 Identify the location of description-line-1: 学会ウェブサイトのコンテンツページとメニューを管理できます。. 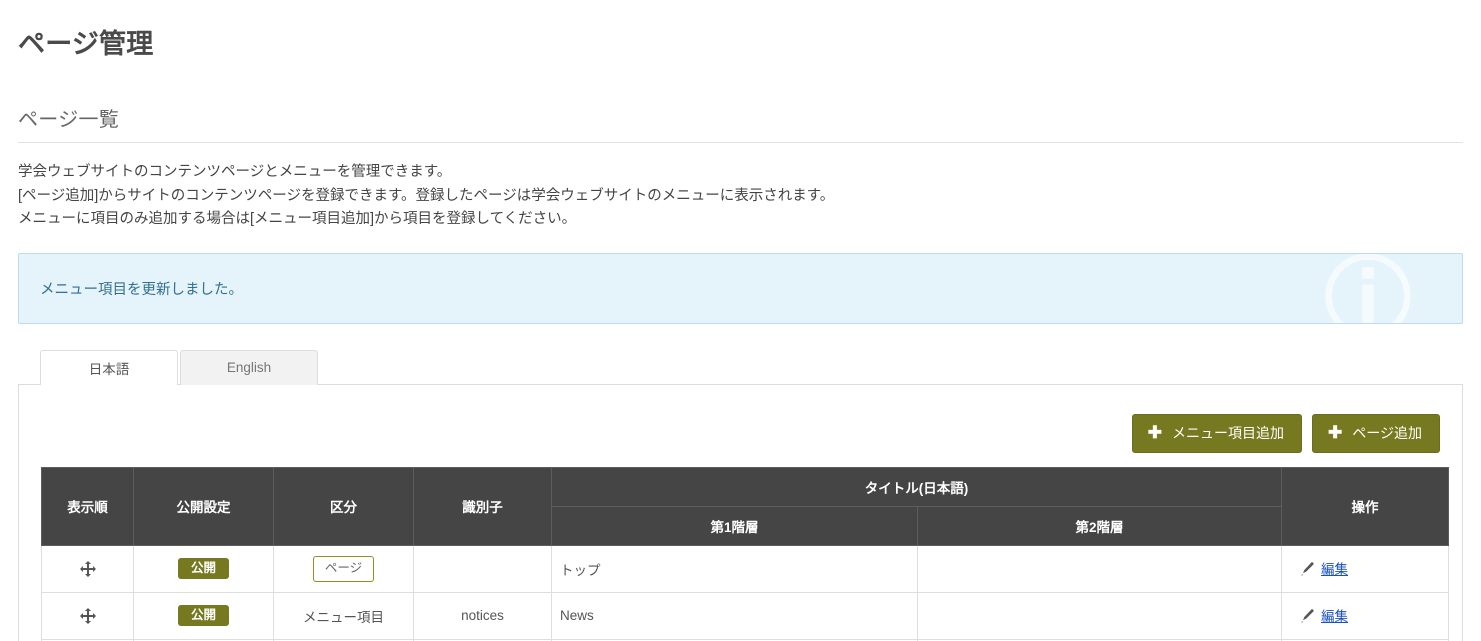
(235, 172).